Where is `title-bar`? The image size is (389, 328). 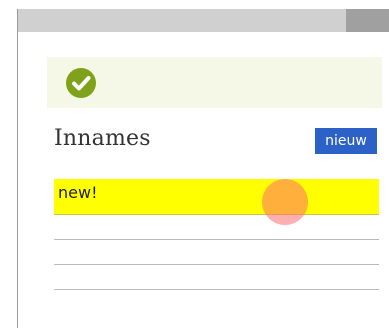
title-bar is located at coordinates (203, 20).